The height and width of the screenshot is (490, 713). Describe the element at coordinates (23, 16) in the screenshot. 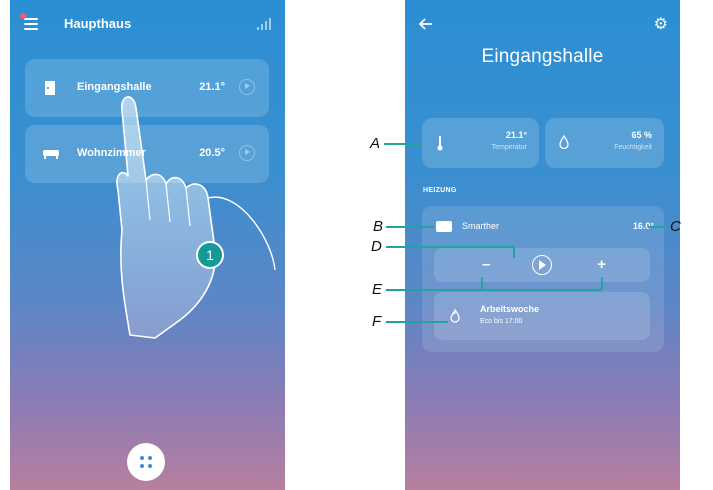

I see `notification-dot` at that location.